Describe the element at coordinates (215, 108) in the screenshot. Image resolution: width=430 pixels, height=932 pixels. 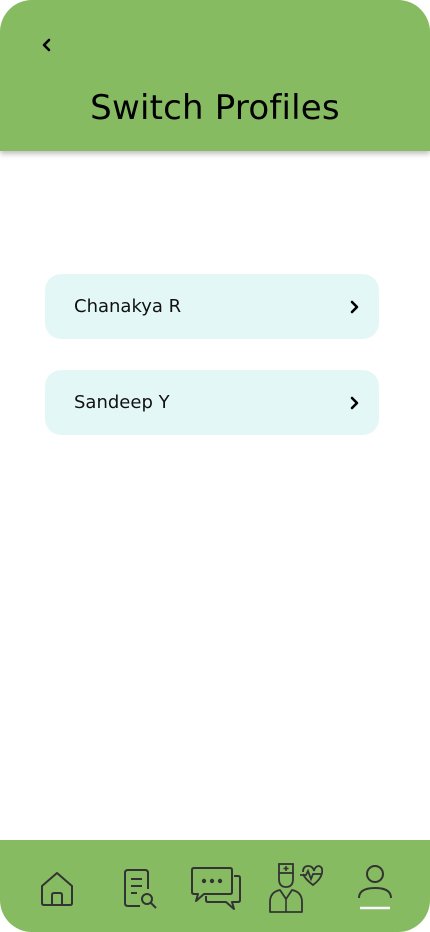
I see `page-title: Switch Profiles` at that location.